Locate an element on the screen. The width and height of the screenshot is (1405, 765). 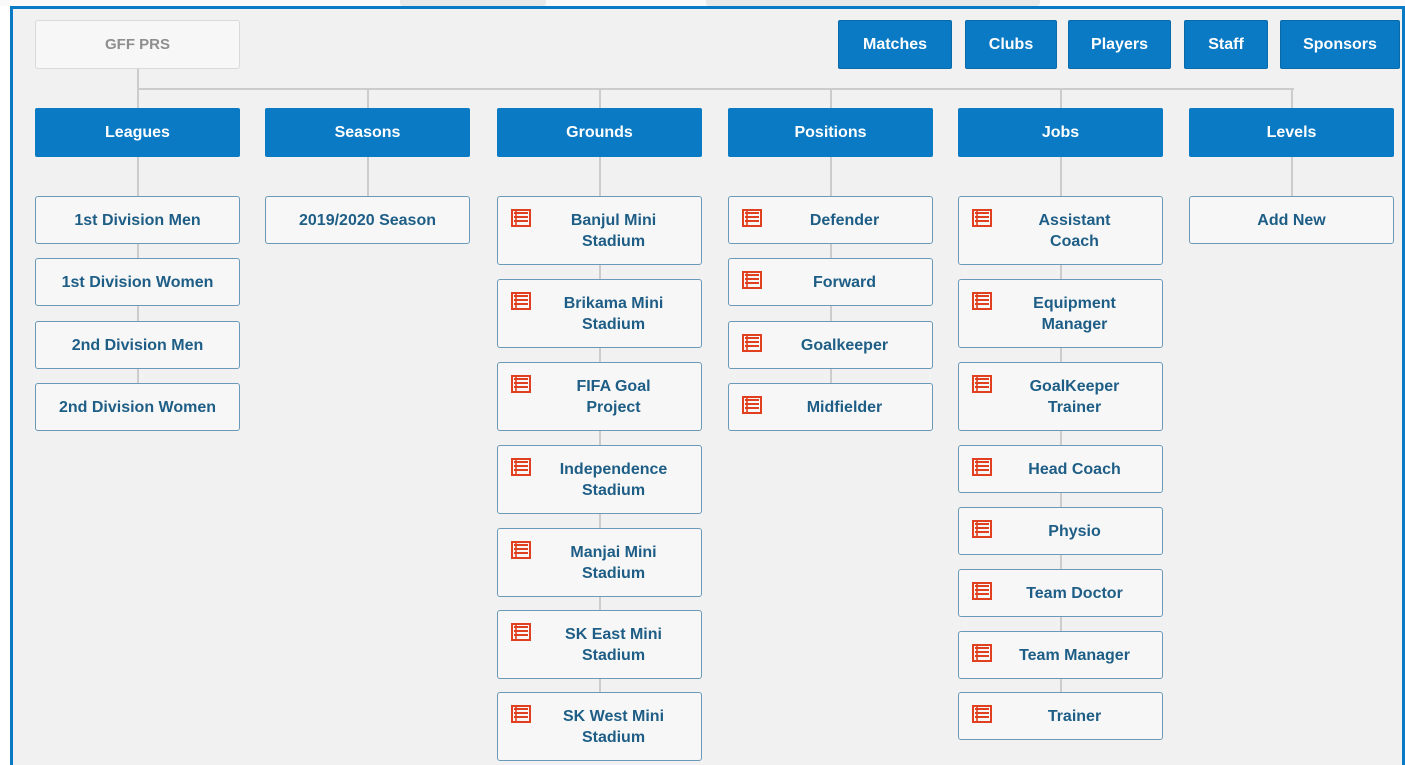
category-grounds: Grounds is located at coordinates (599, 132).